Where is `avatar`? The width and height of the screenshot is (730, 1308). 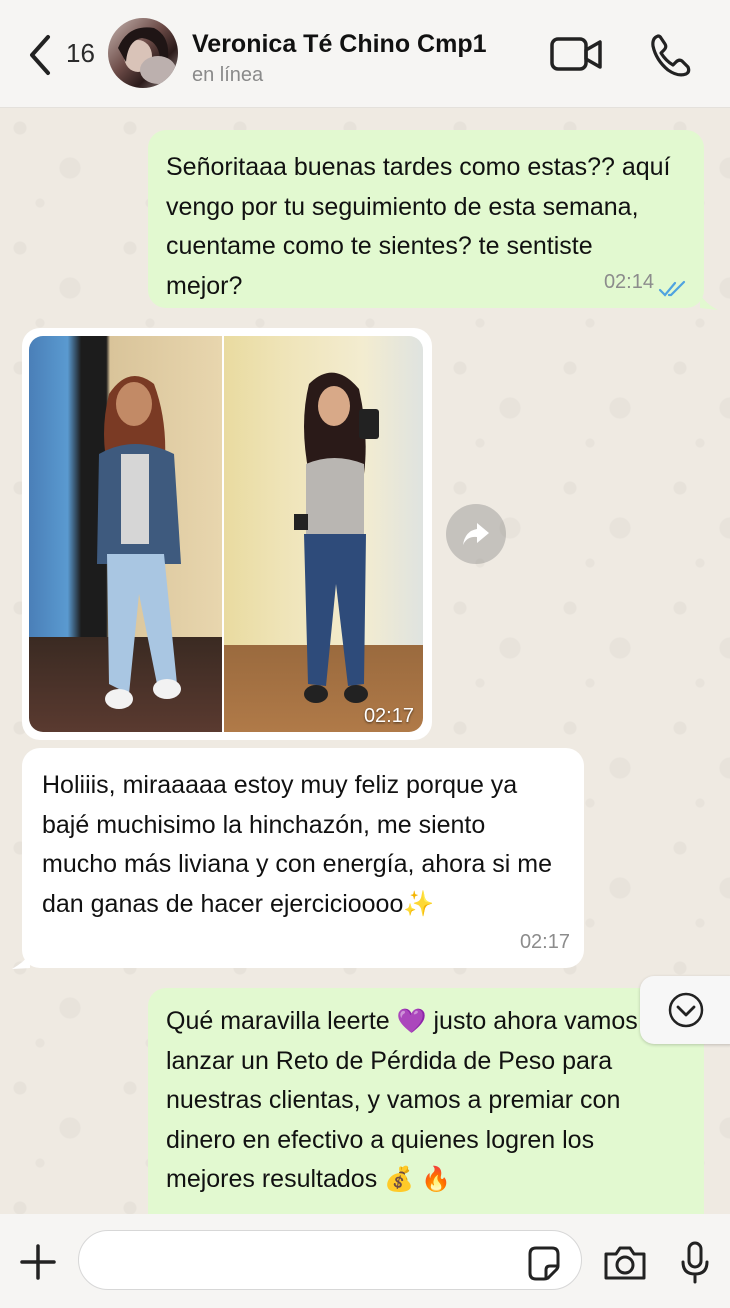 avatar is located at coordinates (143, 53).